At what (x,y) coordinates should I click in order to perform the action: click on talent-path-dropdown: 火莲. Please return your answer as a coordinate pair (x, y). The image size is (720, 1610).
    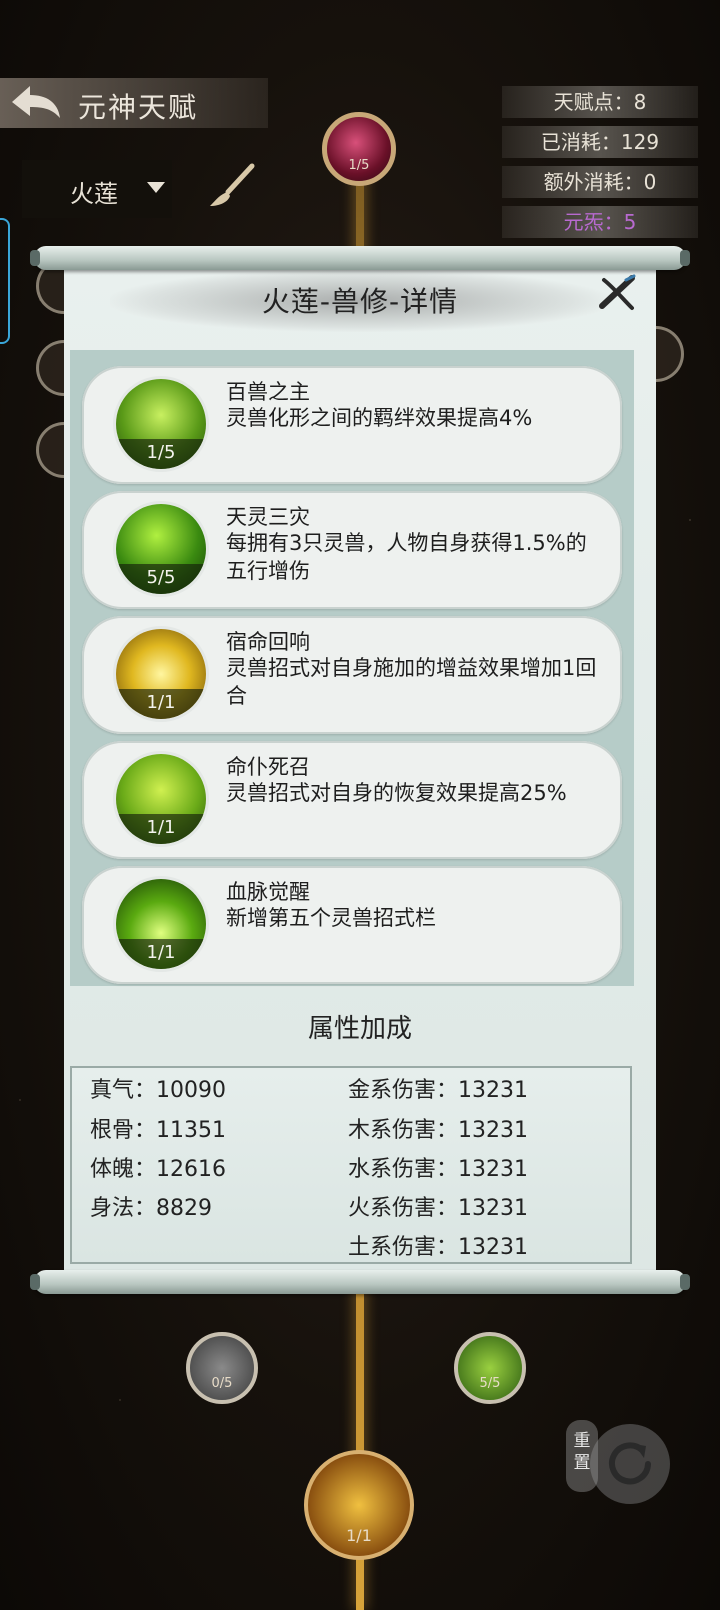
    Looking at the image, I should click on (97, 189).